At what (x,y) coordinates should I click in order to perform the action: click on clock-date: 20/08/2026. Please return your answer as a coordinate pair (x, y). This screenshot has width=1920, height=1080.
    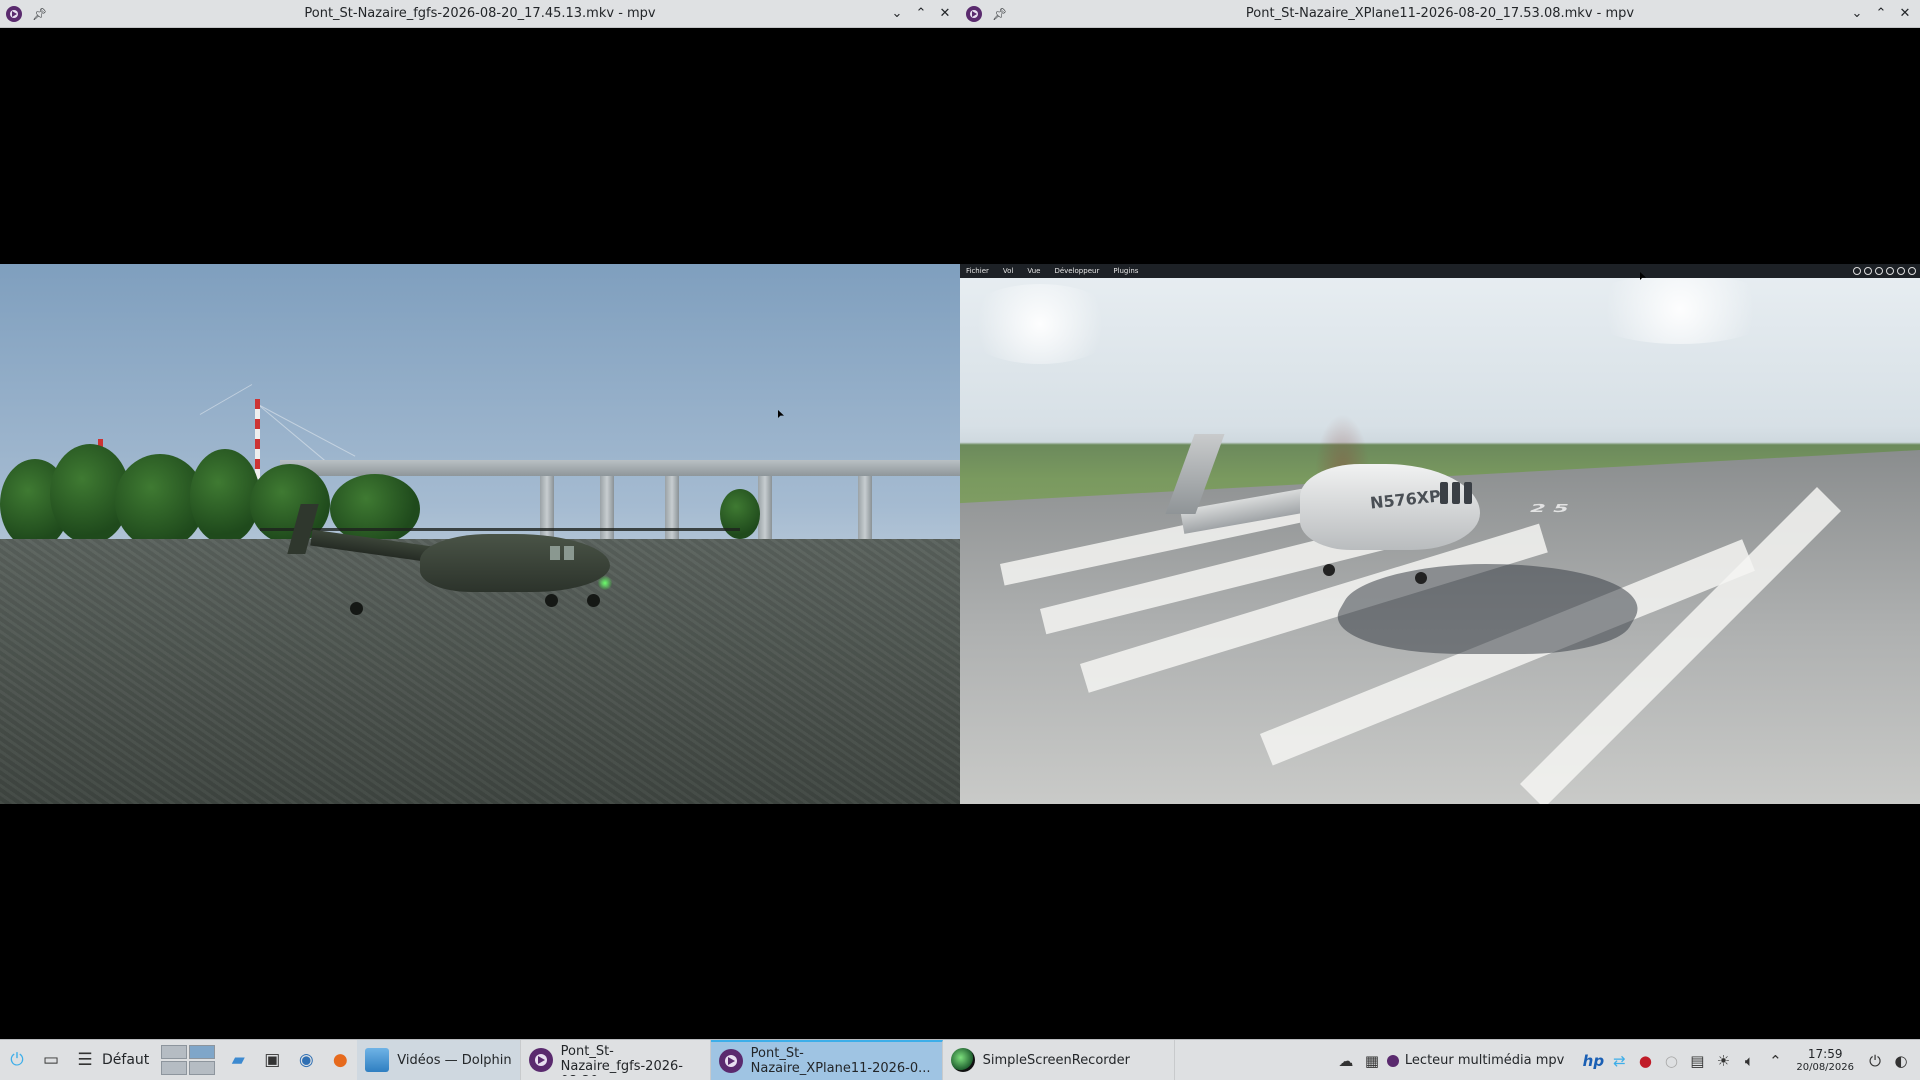
    Looking at the image, I should click on (1825, 1067).